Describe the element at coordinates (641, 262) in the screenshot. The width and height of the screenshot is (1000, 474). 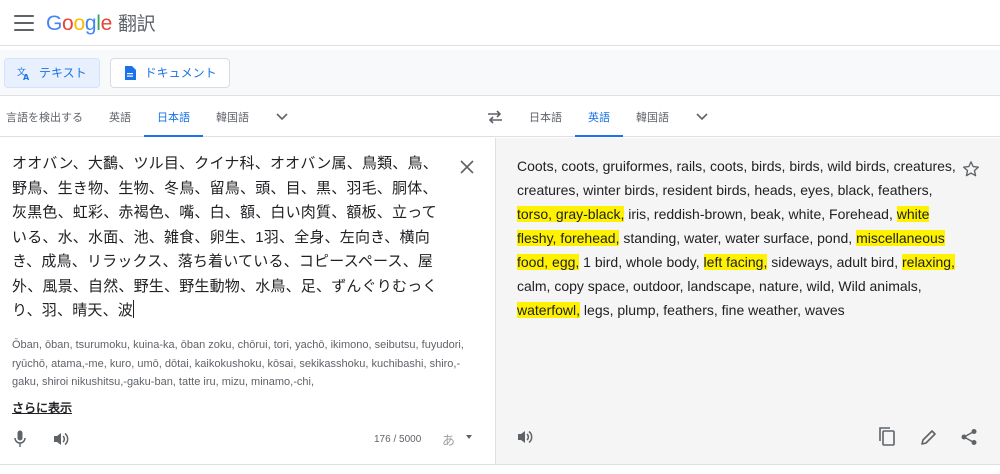
I see `translation-segment: 1 bird, whole body,` at that location.